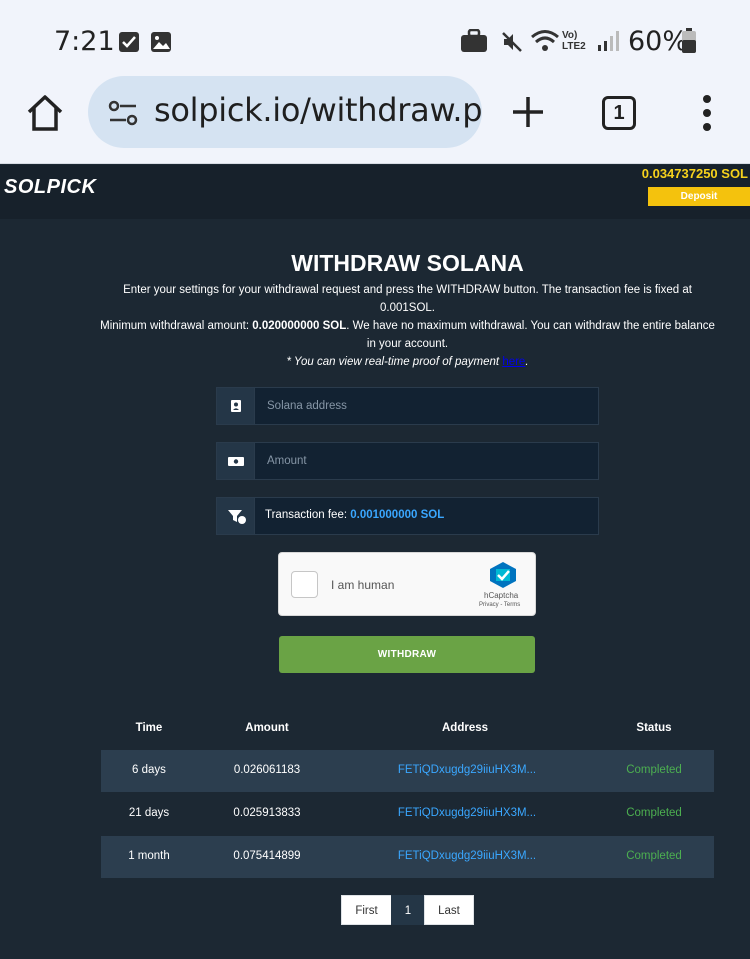  I want to click on browser-toolbar: solpick.io/withdraw.php 1, so click(375, 120).